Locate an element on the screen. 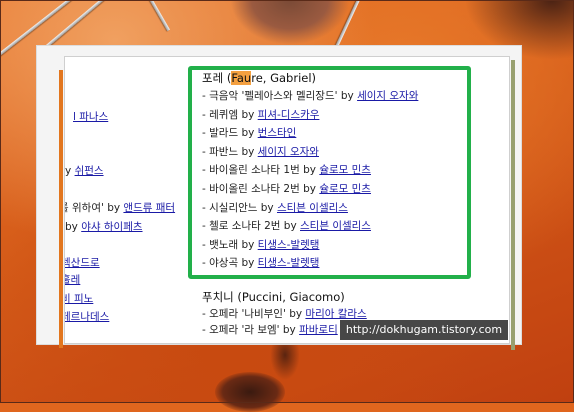  piece-title: - 야상곡 by is located at coordinates (230, 263).